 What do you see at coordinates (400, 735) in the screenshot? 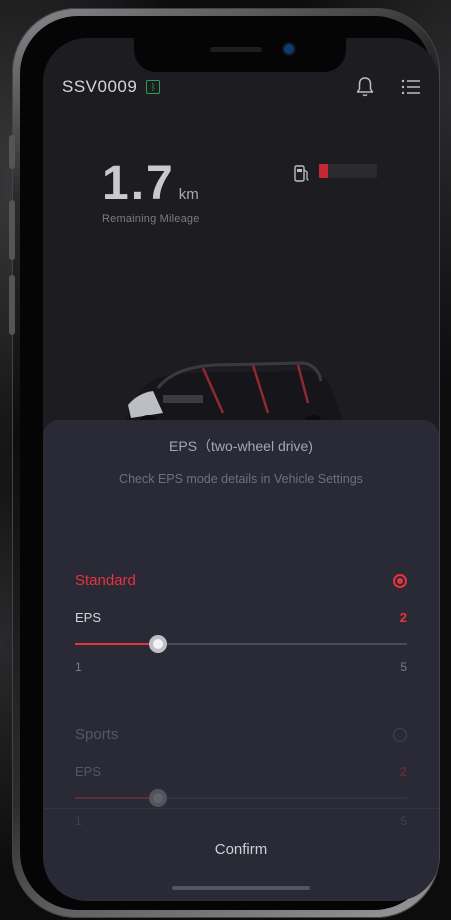
I see `radio-unselected-icon` at bounding box center [400, 735].